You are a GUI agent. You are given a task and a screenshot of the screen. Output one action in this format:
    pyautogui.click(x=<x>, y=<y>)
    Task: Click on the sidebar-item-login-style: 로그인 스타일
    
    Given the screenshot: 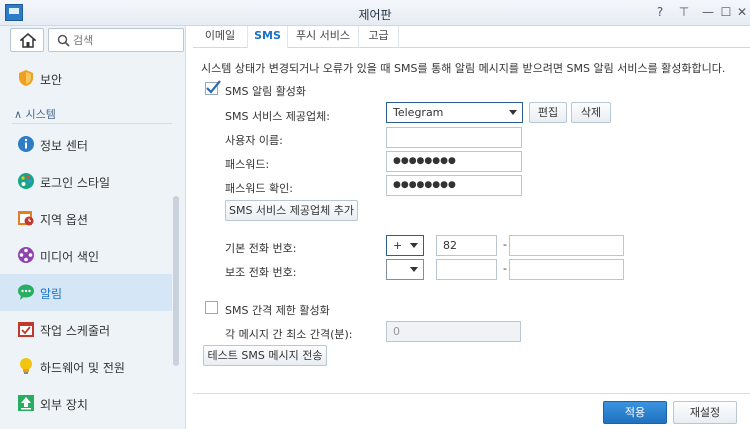 What is the action you would take?
    pyautogui.click(x=86, y=181)
    